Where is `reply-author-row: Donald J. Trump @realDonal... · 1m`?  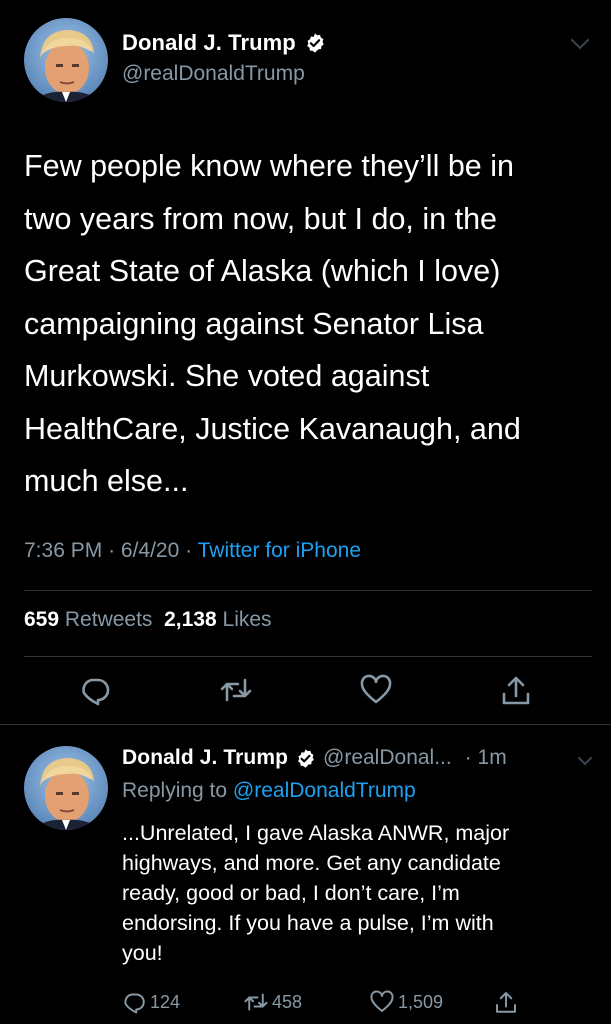 reply-author-row: Donald J. Trump @realDonal... · 1m is located at coordinates (314, 758).